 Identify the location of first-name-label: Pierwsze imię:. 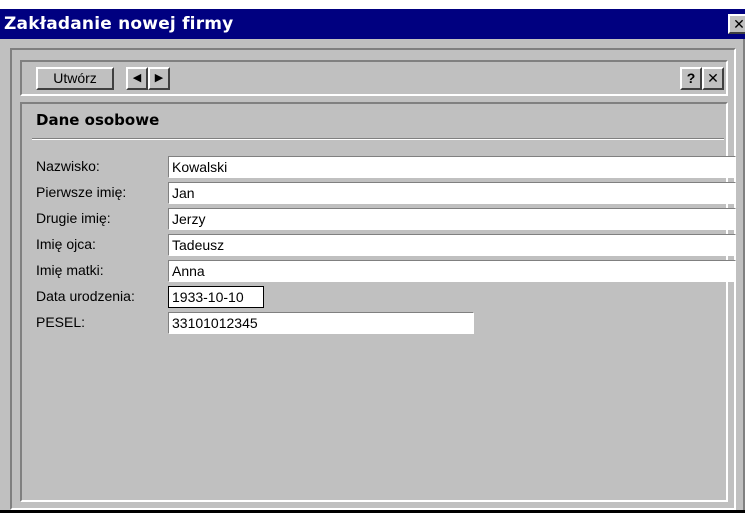
(81, 192).